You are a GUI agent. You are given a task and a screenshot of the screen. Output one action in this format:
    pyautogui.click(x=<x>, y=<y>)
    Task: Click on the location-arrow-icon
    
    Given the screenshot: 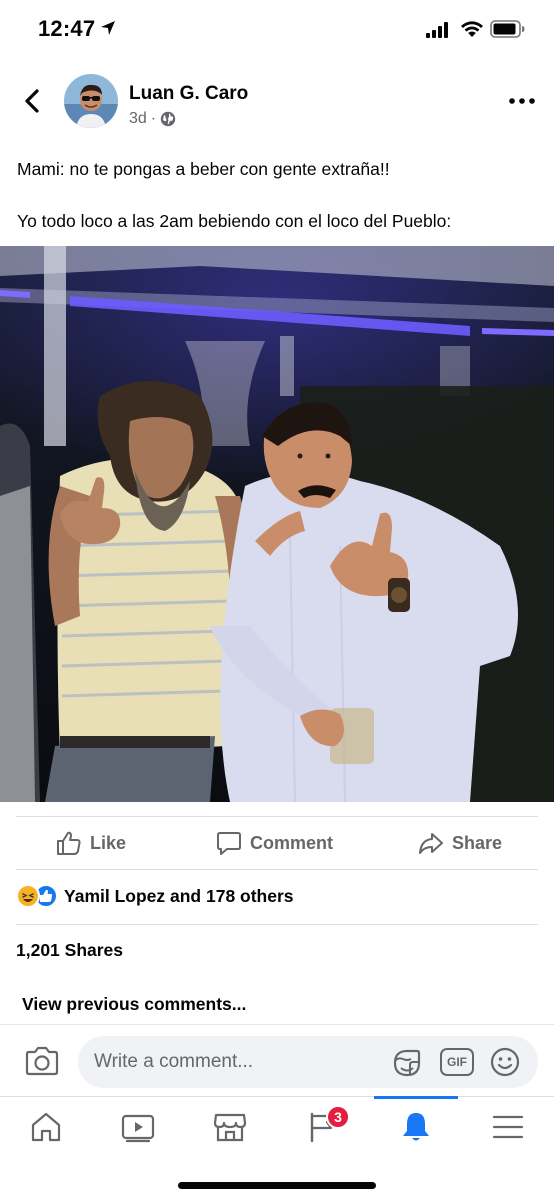 What is the action you would take?
    pyautogui.click(x=108, y=28)
    